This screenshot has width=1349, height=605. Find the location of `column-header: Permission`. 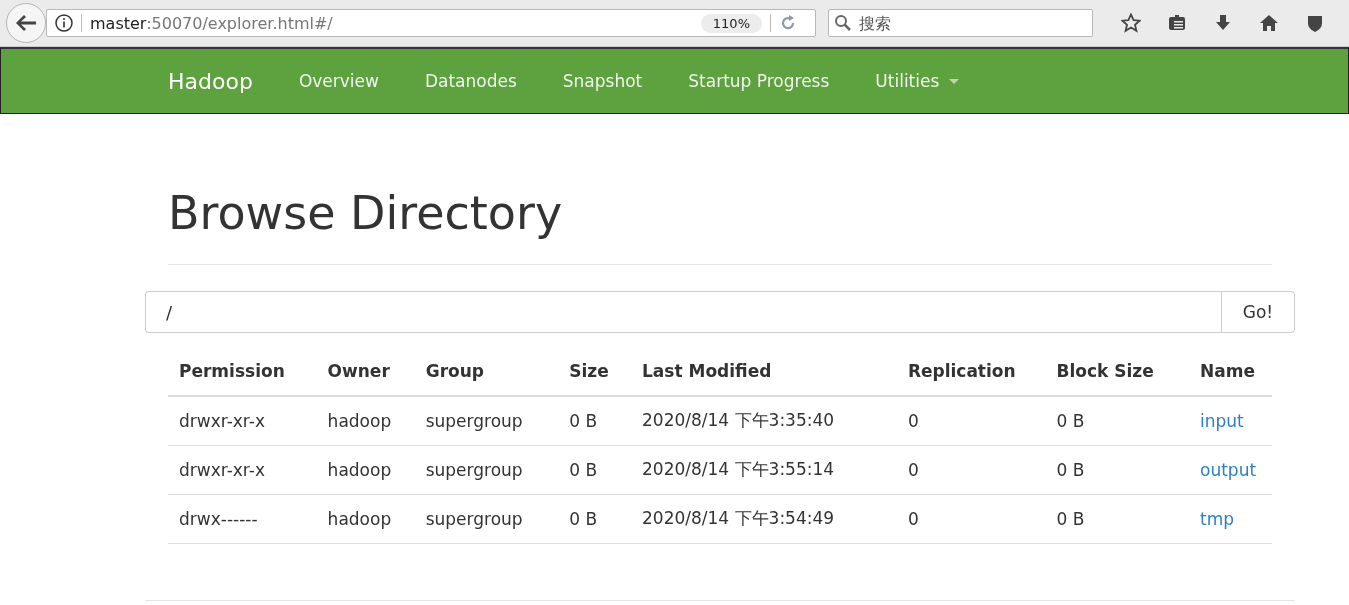

column-header: Permission is located at coordinates (242, 378).